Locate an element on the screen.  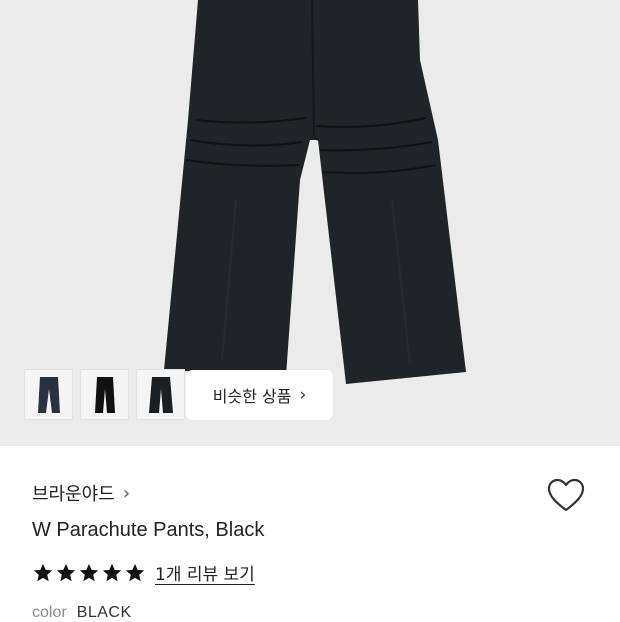
brand-name: 브라운야드 is located at coordinates (73, 494).